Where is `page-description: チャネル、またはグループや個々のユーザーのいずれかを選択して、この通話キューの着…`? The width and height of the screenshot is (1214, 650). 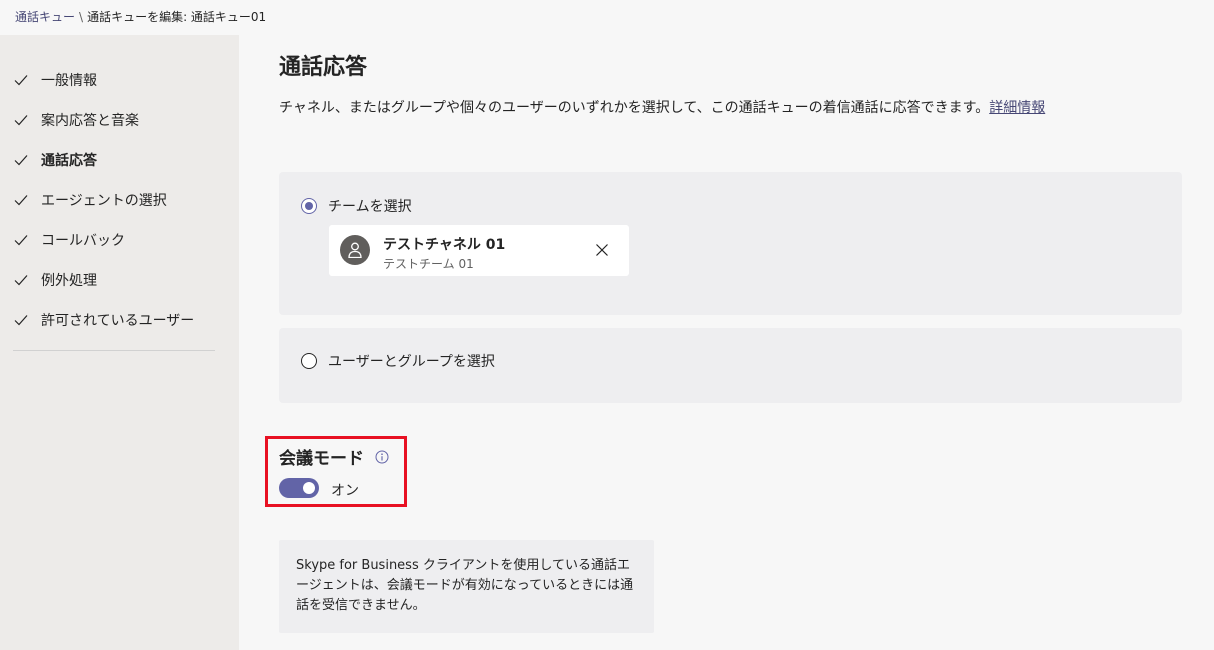 page-description: チャネル、またはグループや個々のユーザーのいずれかを選択して、この通話キューの着… is located at coordinates (662, 107).